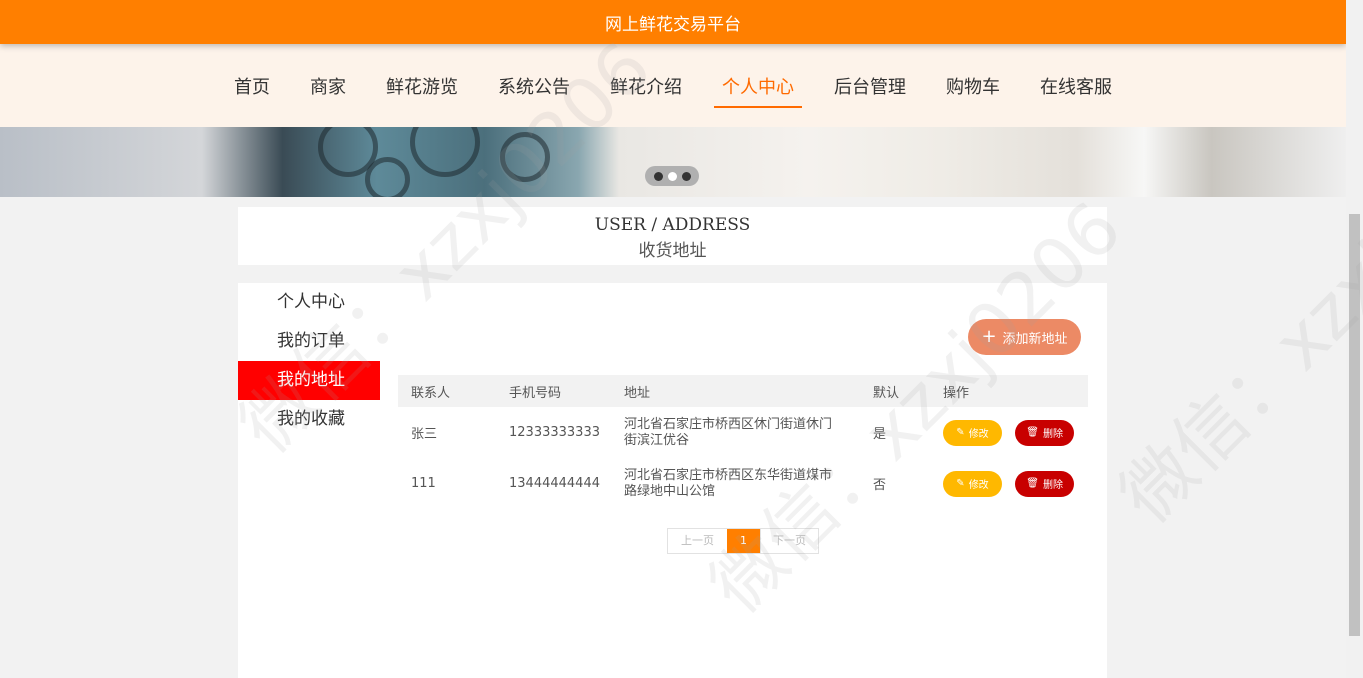 This screenshot has width=1363, height=678. What do you see at coordinates (1076, 86) in the screenshot?
I see `nav-item-customer-service: 在线客服` at bounding box center [1076, 86].